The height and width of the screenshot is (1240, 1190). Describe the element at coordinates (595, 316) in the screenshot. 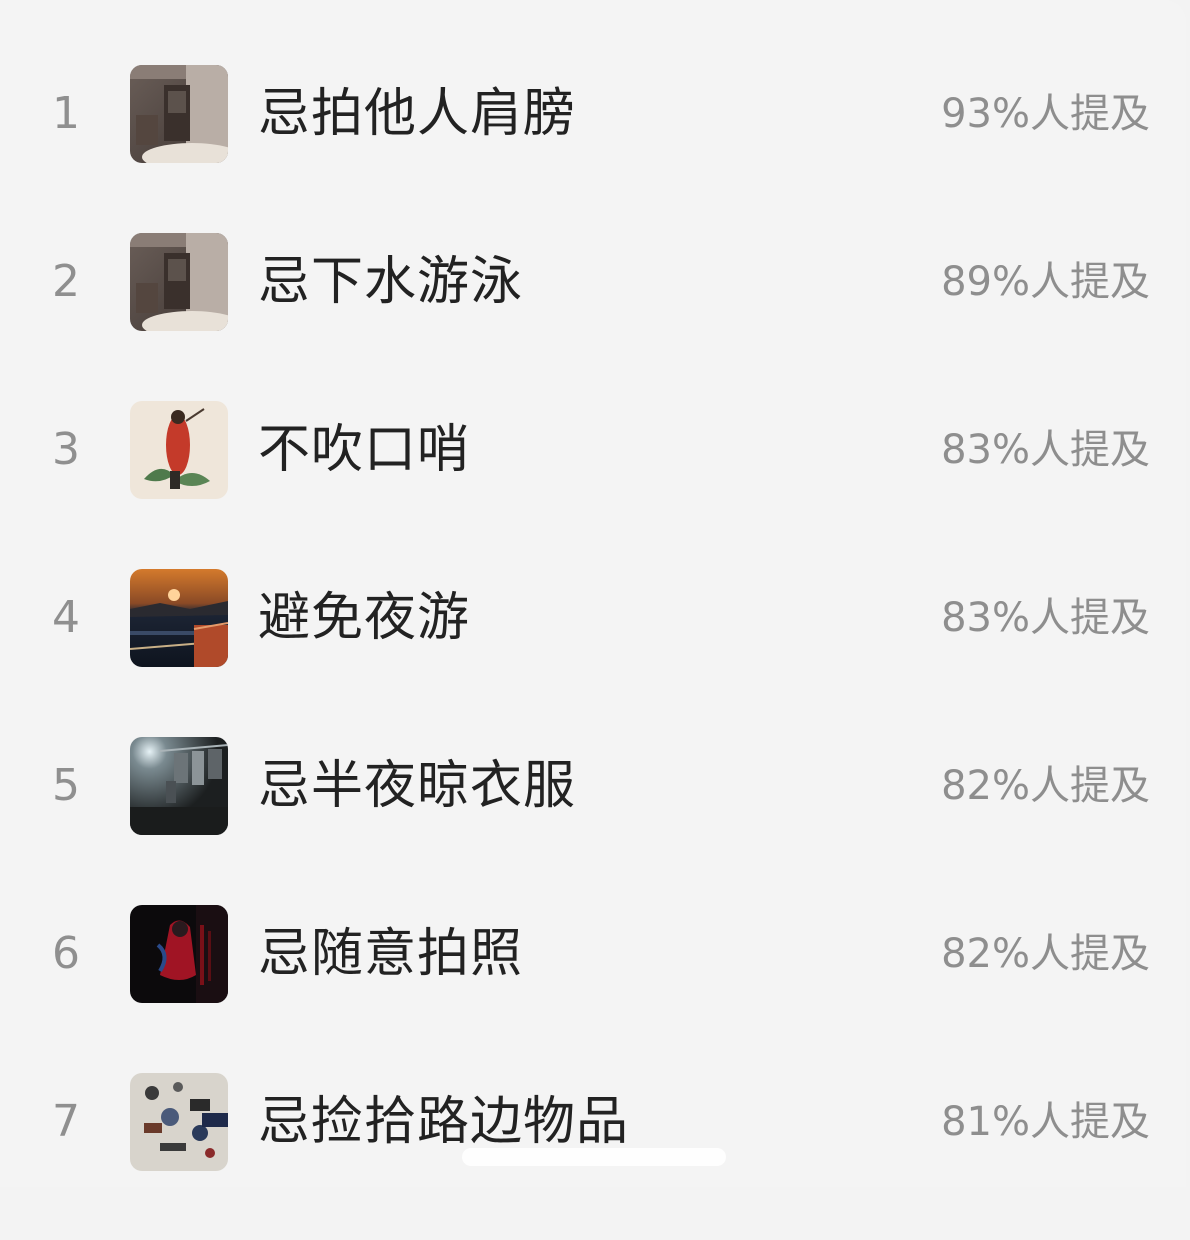

I see `list-item: 2 忌下水游泳 89%人提及` at that location.